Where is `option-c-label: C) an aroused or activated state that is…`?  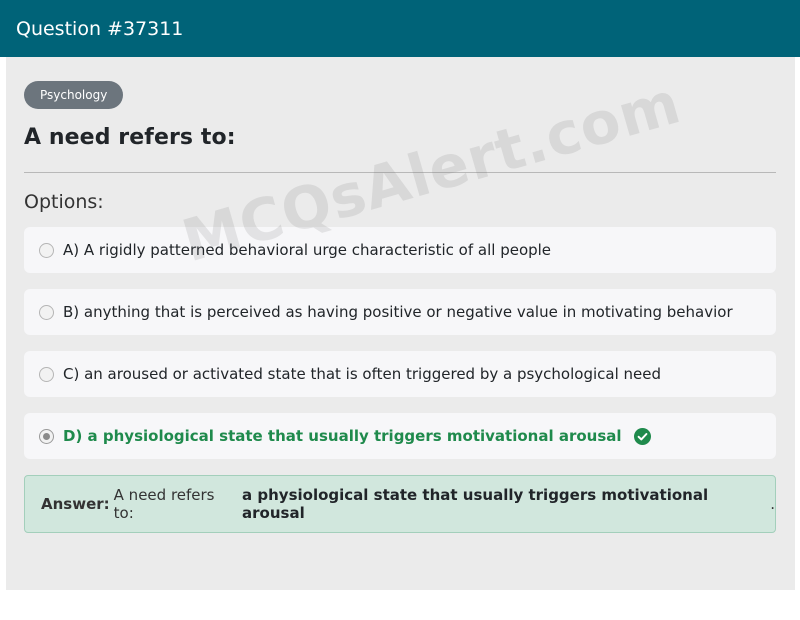 option-c-label: C) an aroused or activated state that is… is located at coordinates (362, 374).